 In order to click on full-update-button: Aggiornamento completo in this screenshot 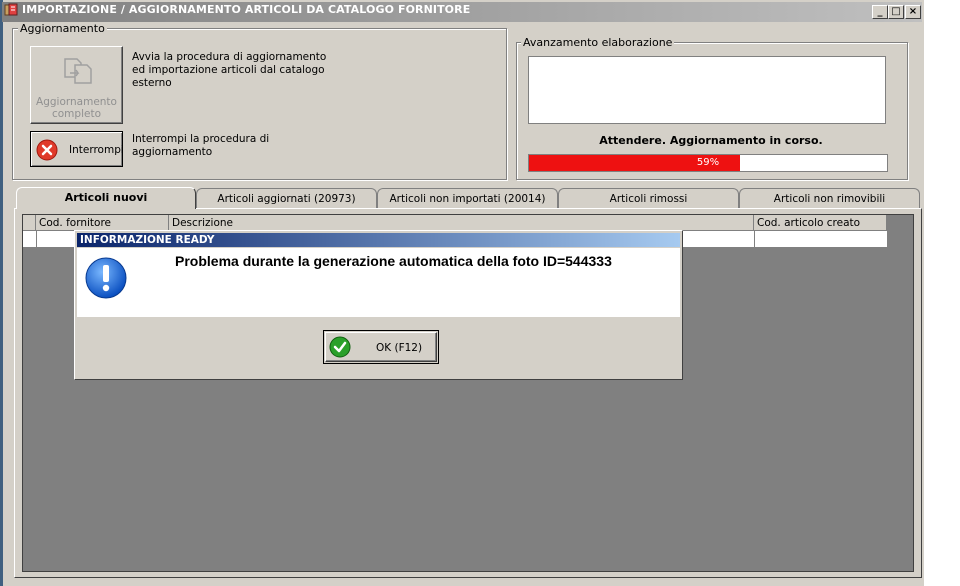, I will do `click(76, 85)`.